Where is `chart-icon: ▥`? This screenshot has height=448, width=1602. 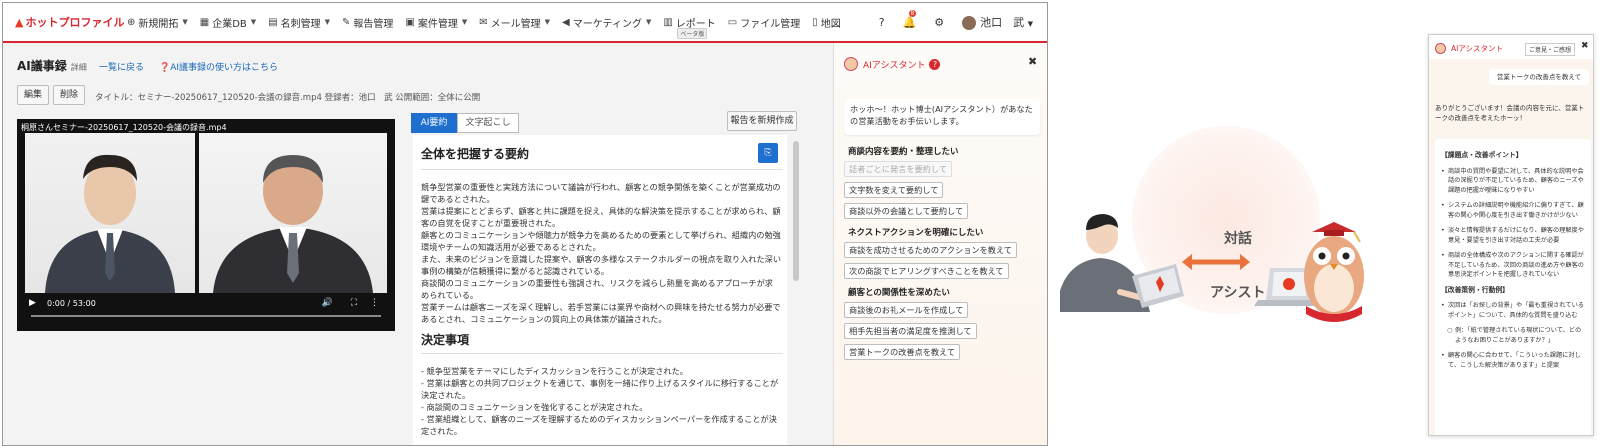 chart-icon: ▥ is located at coordinates (668, 22).